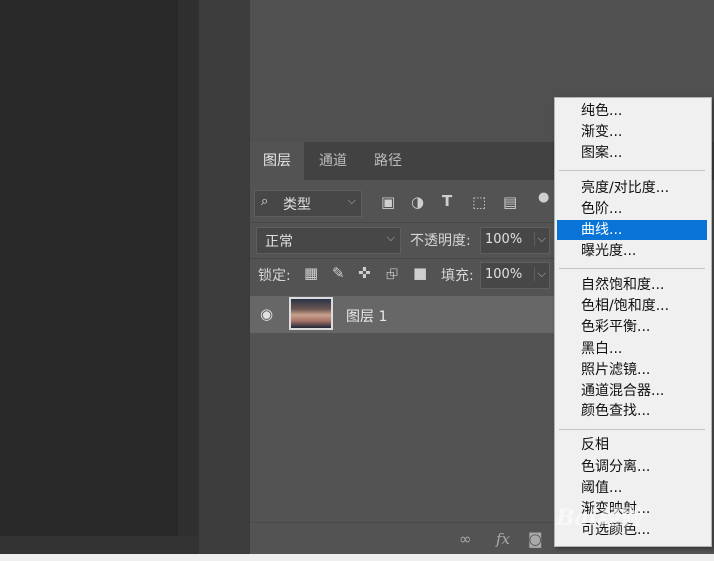 The image size is (714, 561). I want to click on add-mask-icon: ◙, so click(535, 539).